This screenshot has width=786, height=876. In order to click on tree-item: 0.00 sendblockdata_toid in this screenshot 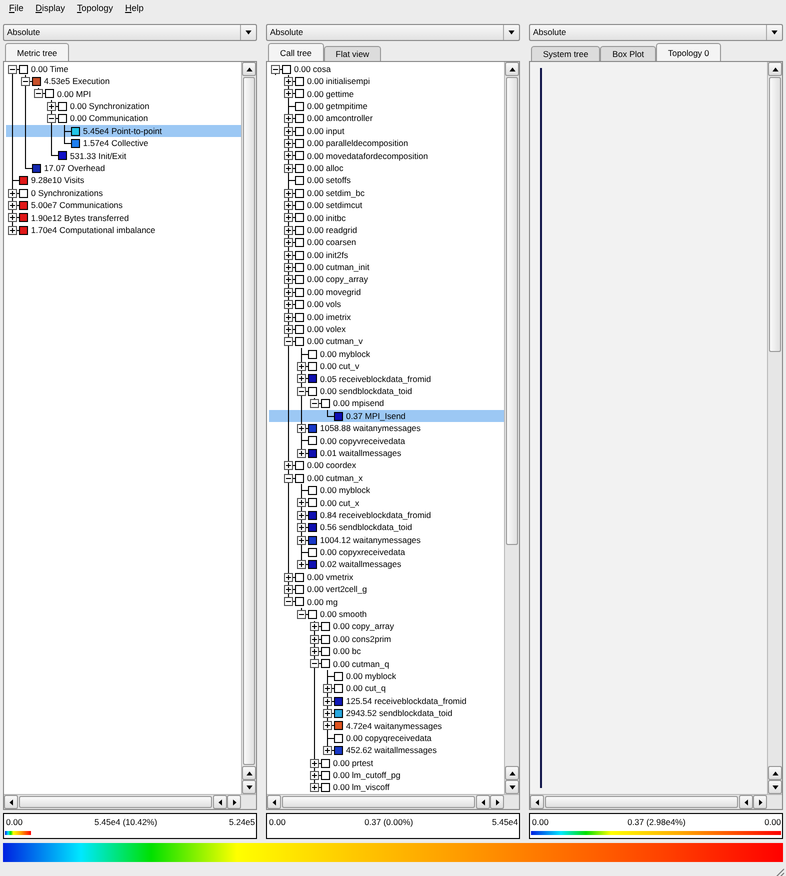, I will do `click(386, 391)`.